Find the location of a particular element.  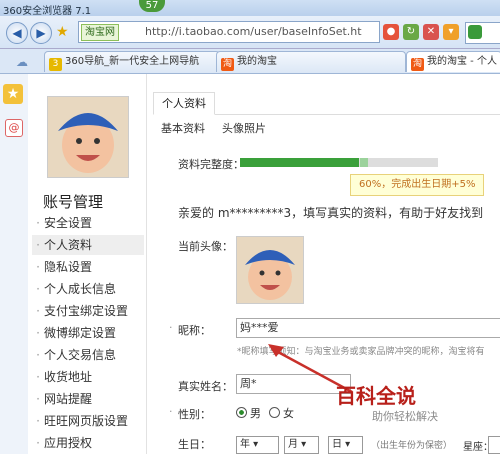

watermark-slogan: 助你轻松解决 is located at coordinates (405, 416).